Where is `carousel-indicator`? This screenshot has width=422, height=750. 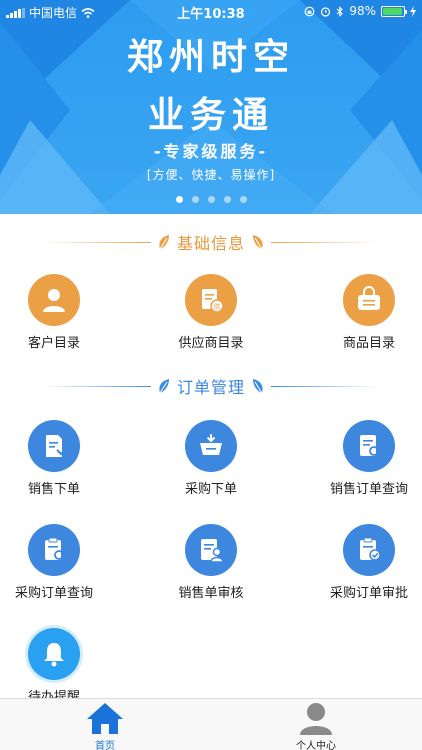
carousel-indicator is located at coordinates (211, 199).